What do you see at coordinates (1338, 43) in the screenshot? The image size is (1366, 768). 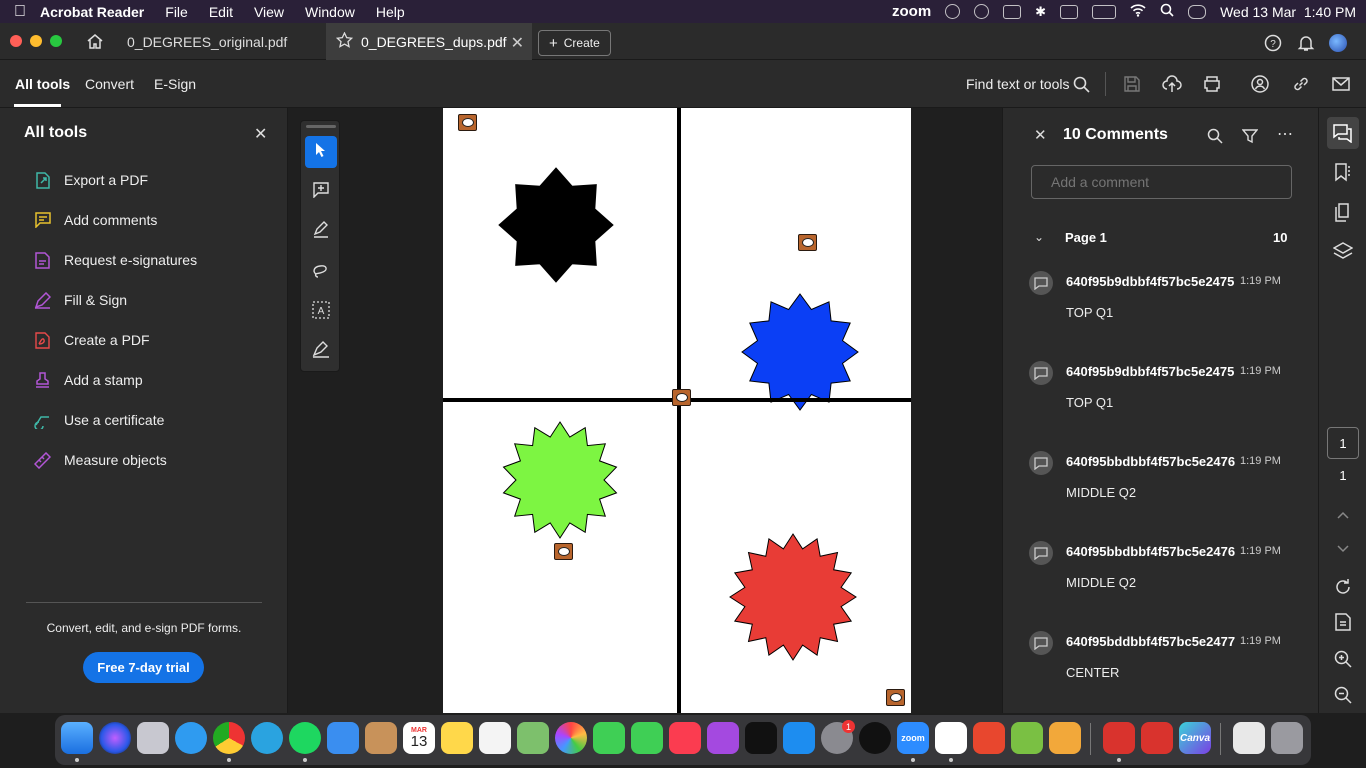 I see `user-avatar` at bounding box center [1338, 43].